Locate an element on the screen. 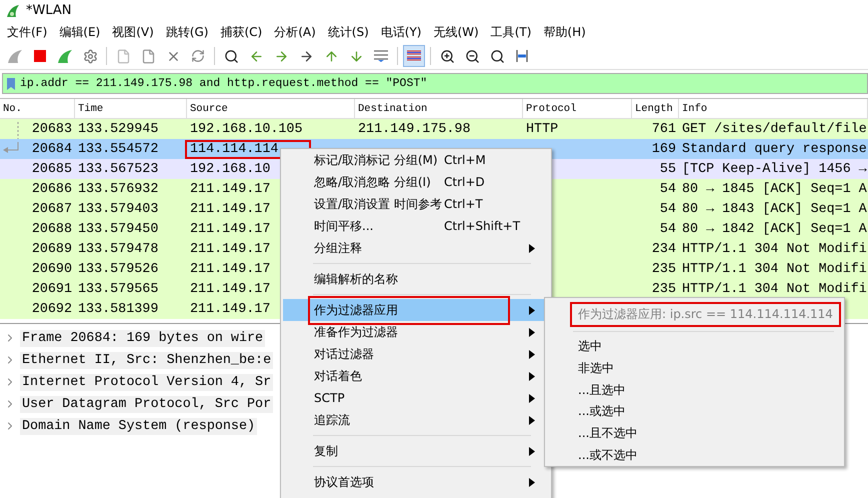 The width and height of the screenshot is (868, 498). table-cell-text: 80 → 1843 [ACK] Seq=1 A is located at coordinates (774, 209).